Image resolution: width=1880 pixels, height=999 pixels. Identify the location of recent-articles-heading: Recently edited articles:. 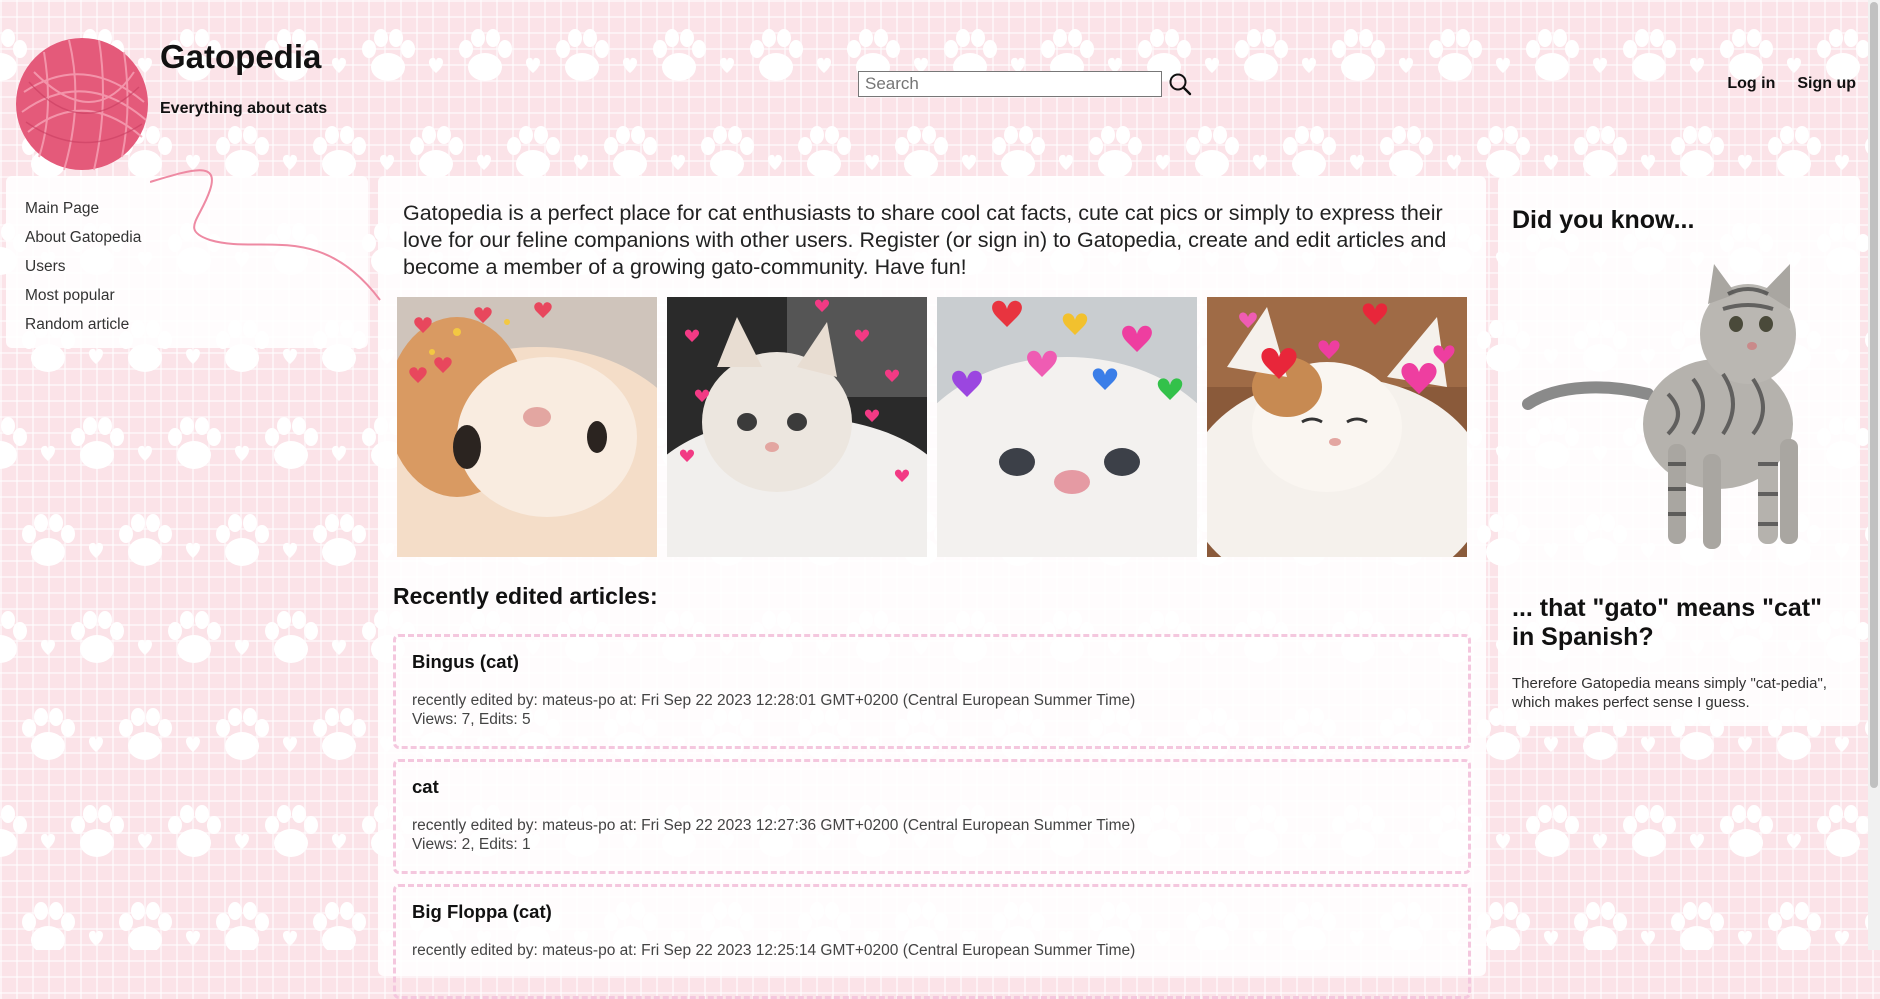
(525, 596).